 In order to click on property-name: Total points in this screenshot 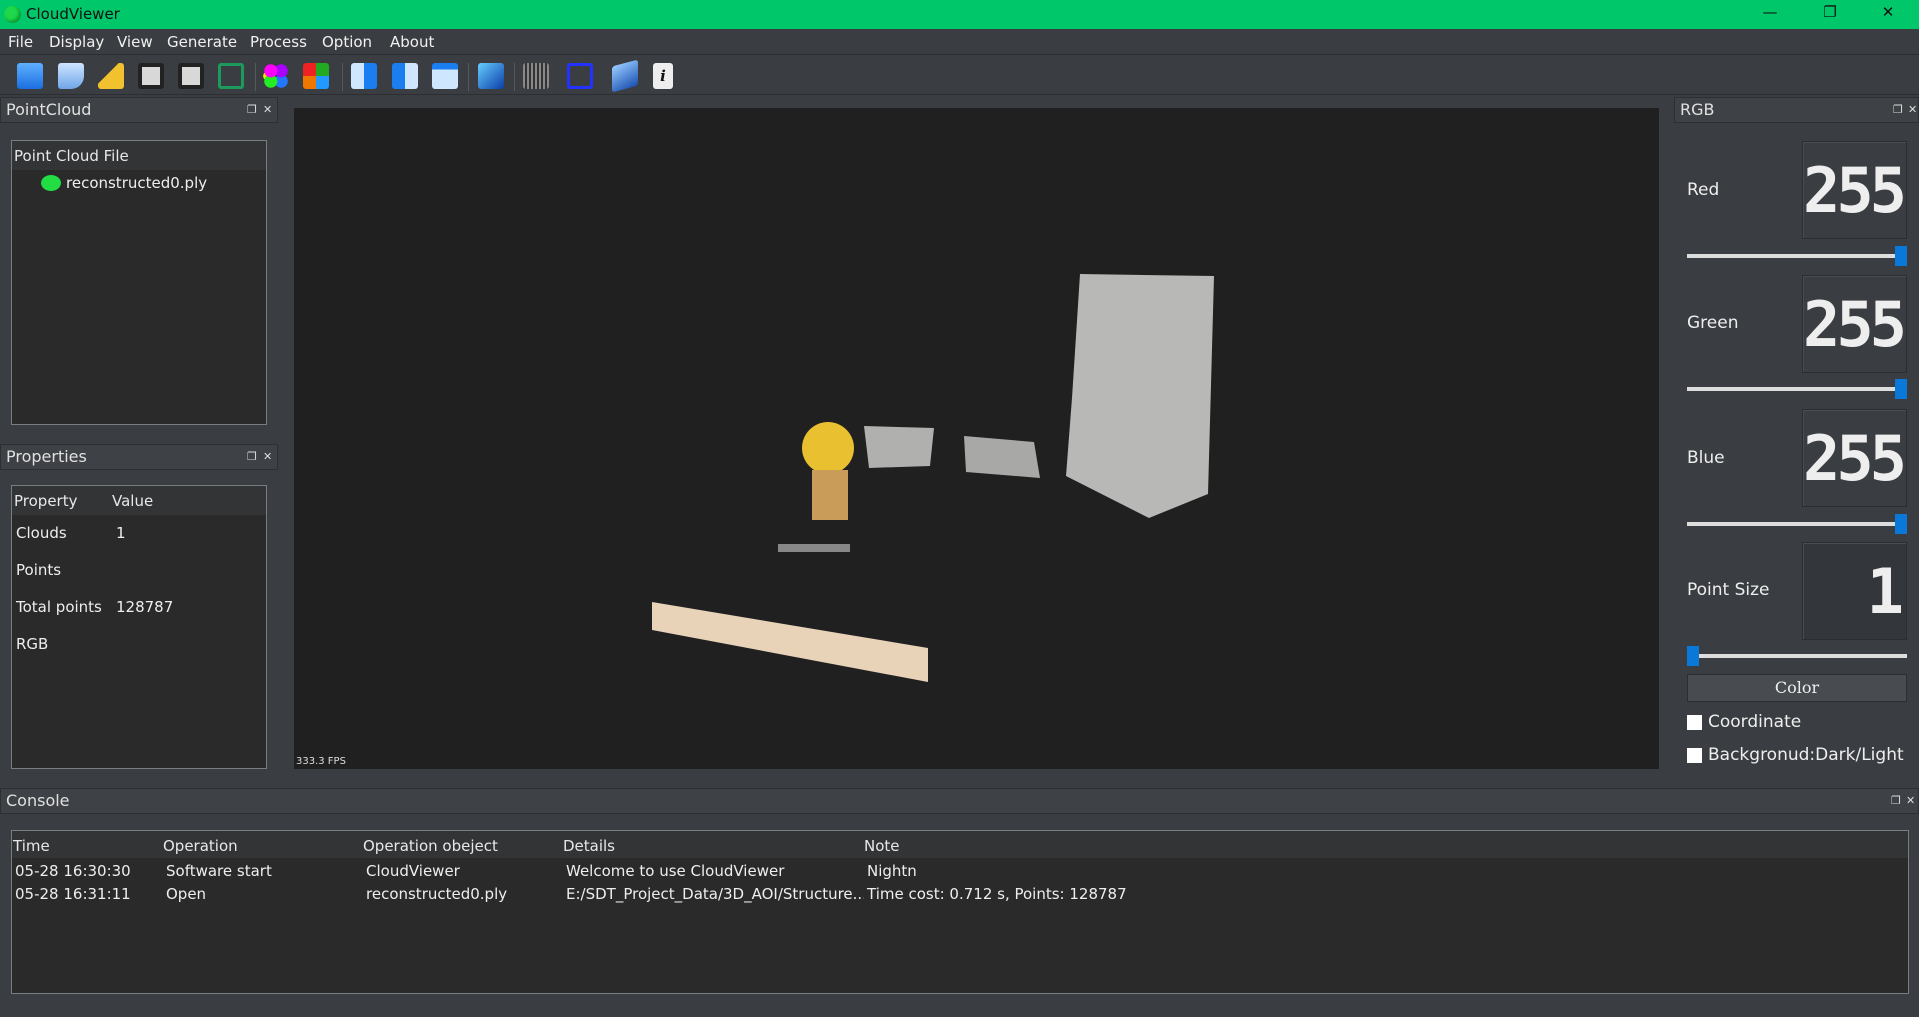, I will do `click(59, 607)`.